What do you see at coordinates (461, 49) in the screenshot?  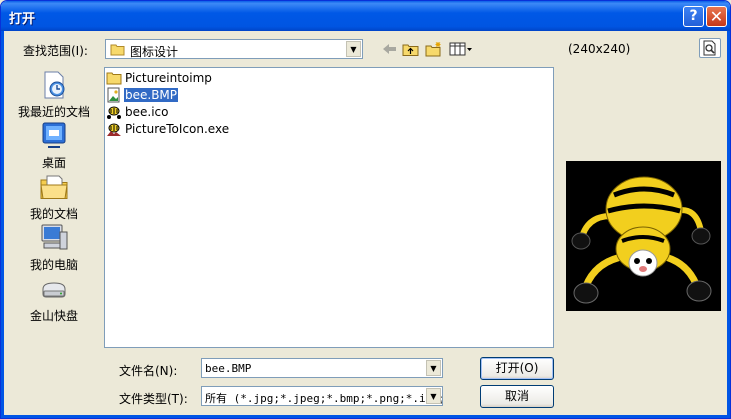 I see `view-menu-icon` at bounding box center [461, 49].